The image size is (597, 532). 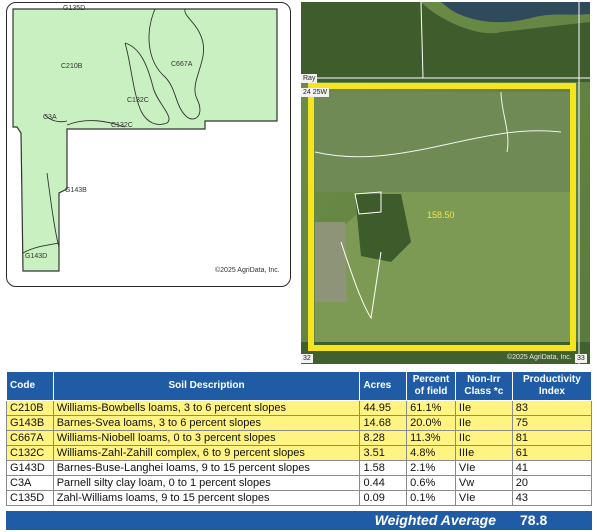 What do you see at coordinates (30, 468) in the screenshot?
I see `soil-code: G143D` at bounding box center [30, 468].